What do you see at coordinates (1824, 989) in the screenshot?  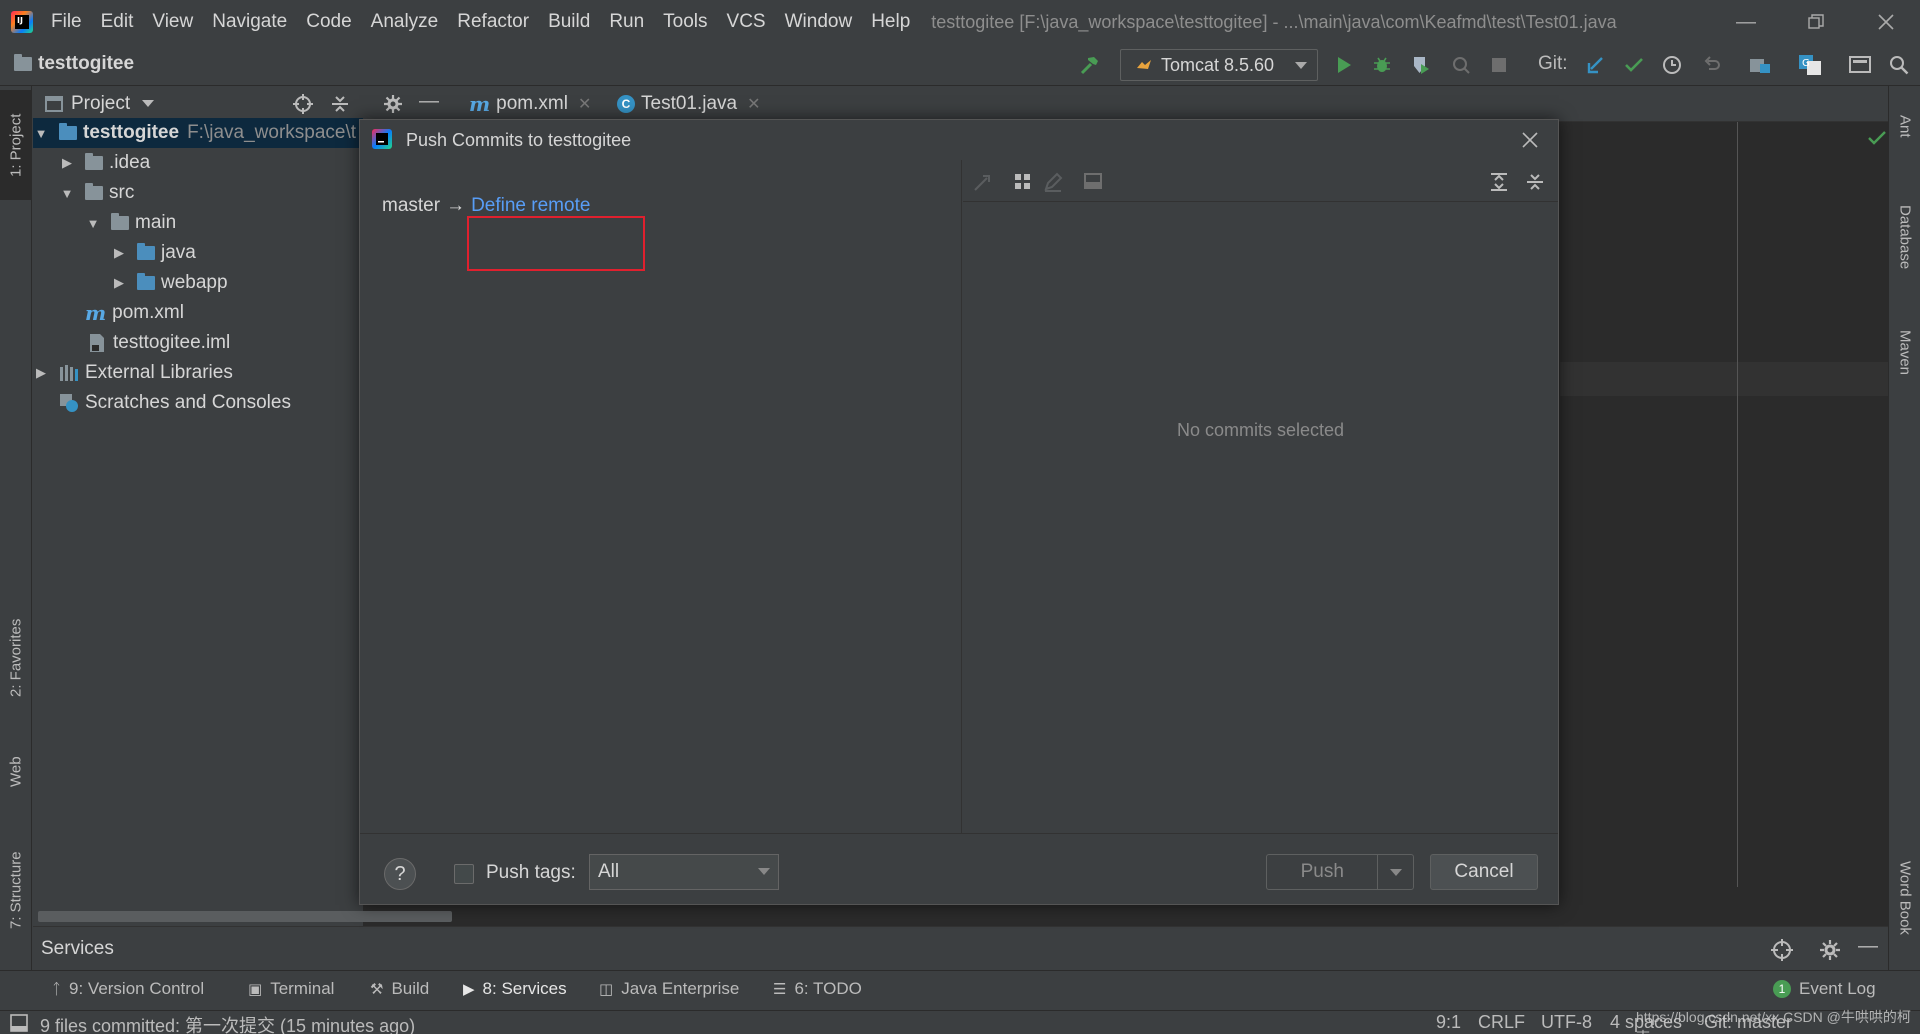 I see `tool-event-log: 1 Event Log` at bounding box center [1824, 989].